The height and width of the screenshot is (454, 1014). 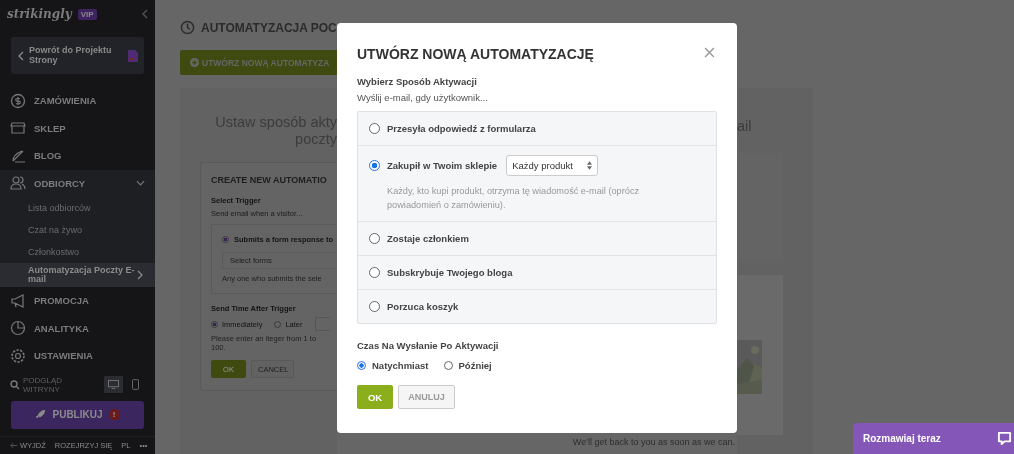 I want to click on option-label: Porzuca koszyk, so click(x=423, y=306).